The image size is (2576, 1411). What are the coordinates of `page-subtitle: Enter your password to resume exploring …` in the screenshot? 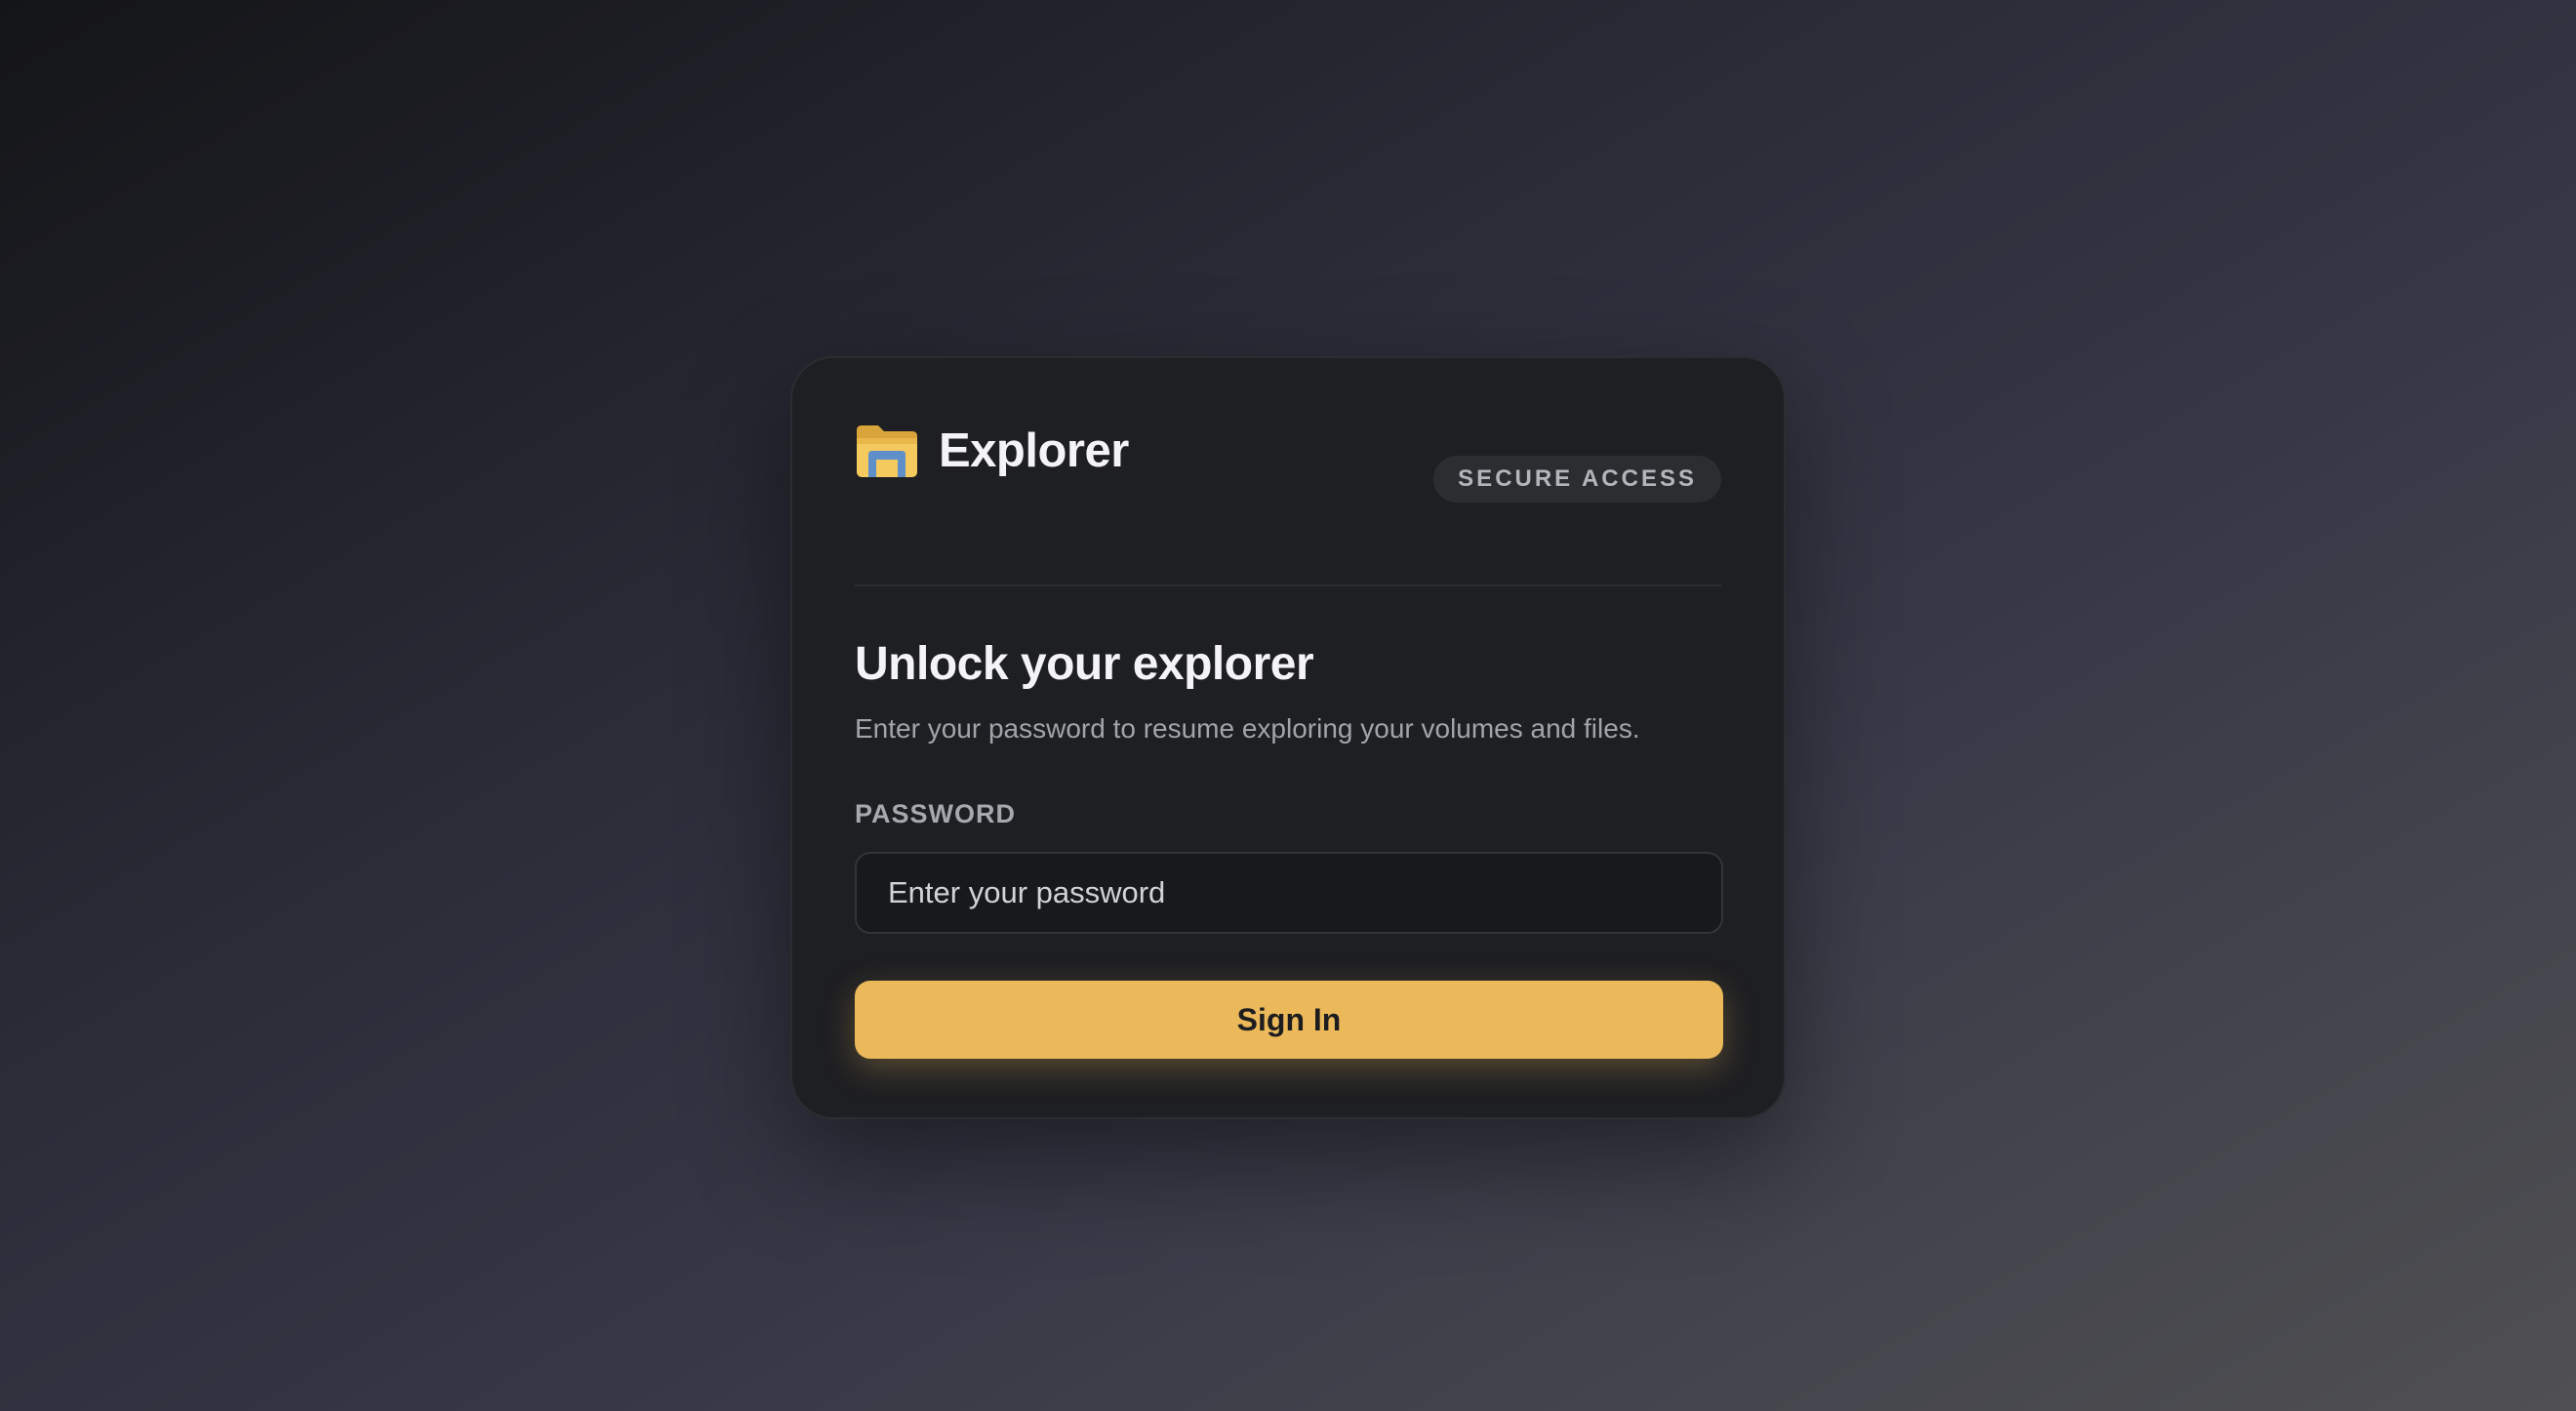 It's located at (1247, 728).